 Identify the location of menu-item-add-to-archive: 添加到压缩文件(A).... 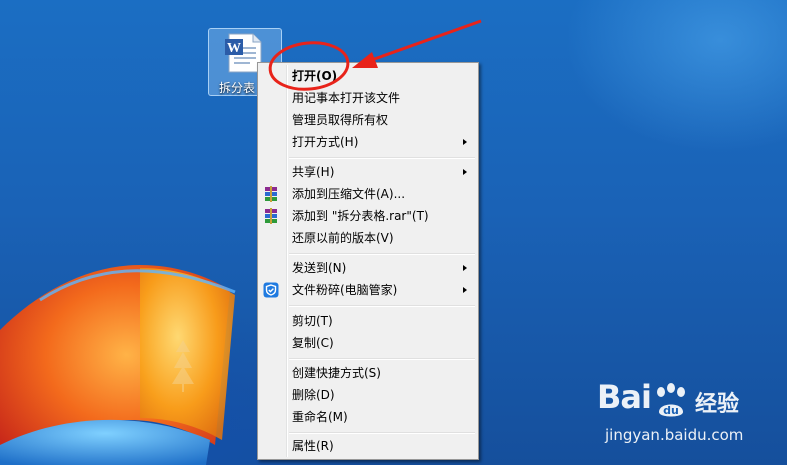
(368, 194).